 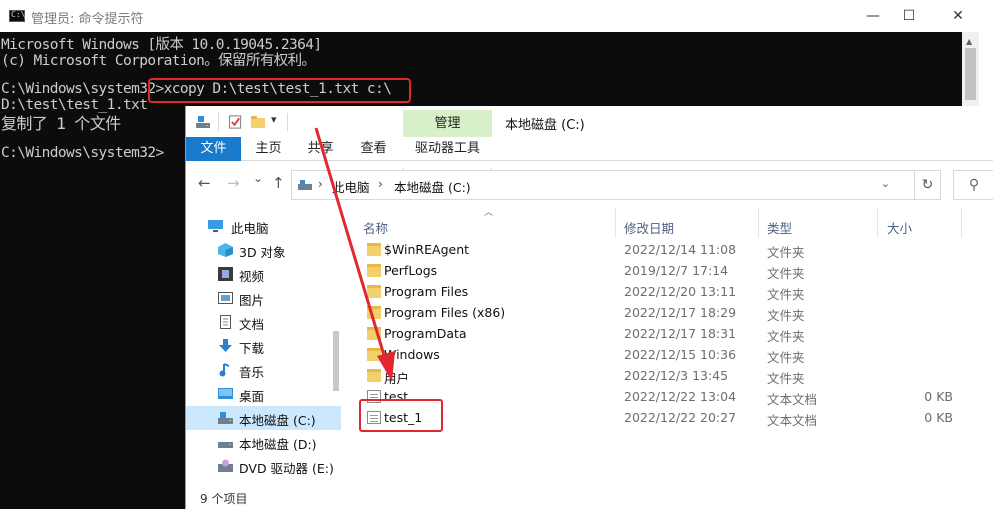 What do you see at coordinates (885, 183) in the screenshot?
I see `address-dropdown-icon: ⌄` at bounding box center [885, 183].